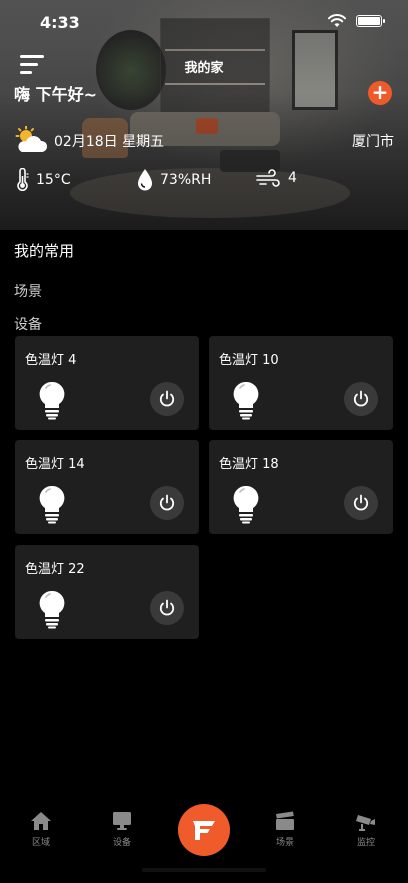 Image resolution: width=408 pixels, height=883 pixels. What do you see at coordinates (249, 464) in the screenshot?
I see `device-name: 色温灯 18` at bounding box center [249, 464].